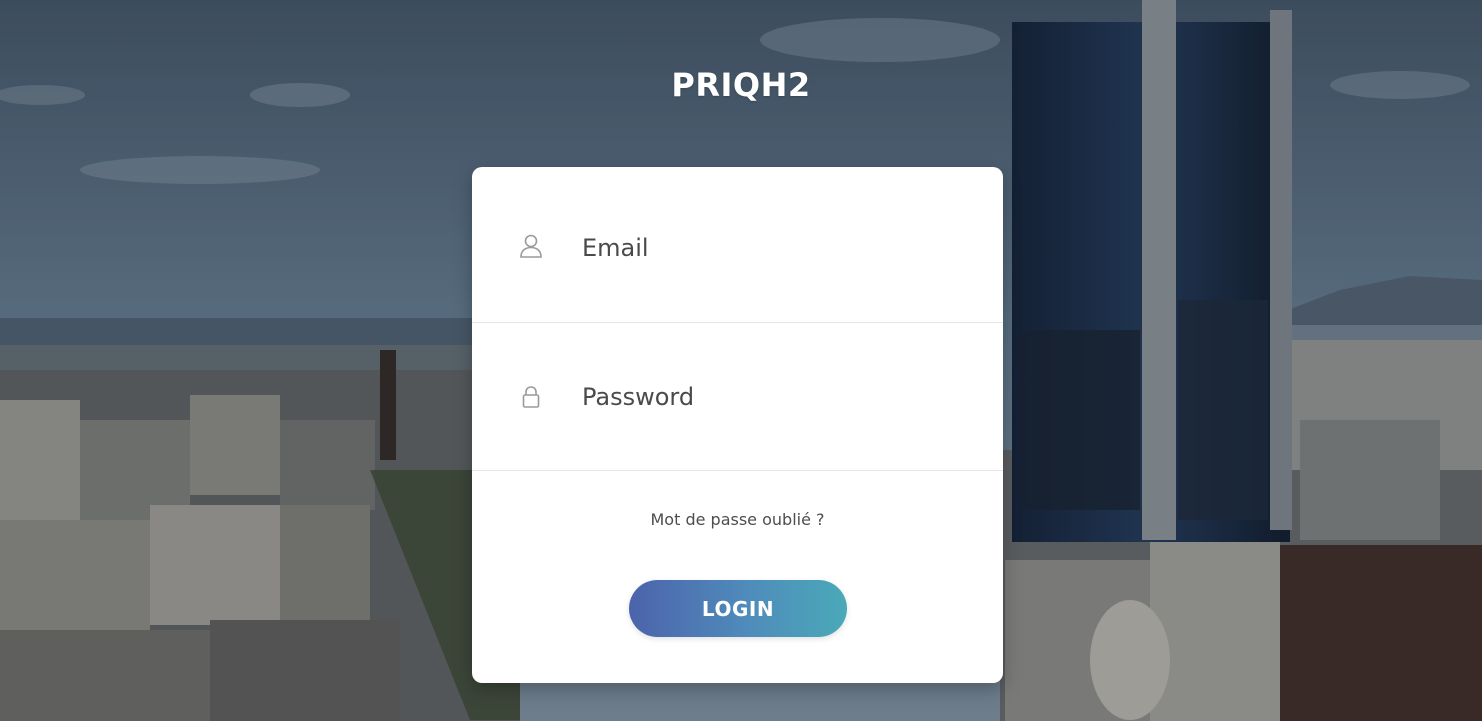 The width and height of the screenshot is (1482, 721). Describe the element at coordinates (531, 246) in the screenshot. I see `user-icon` at that location.